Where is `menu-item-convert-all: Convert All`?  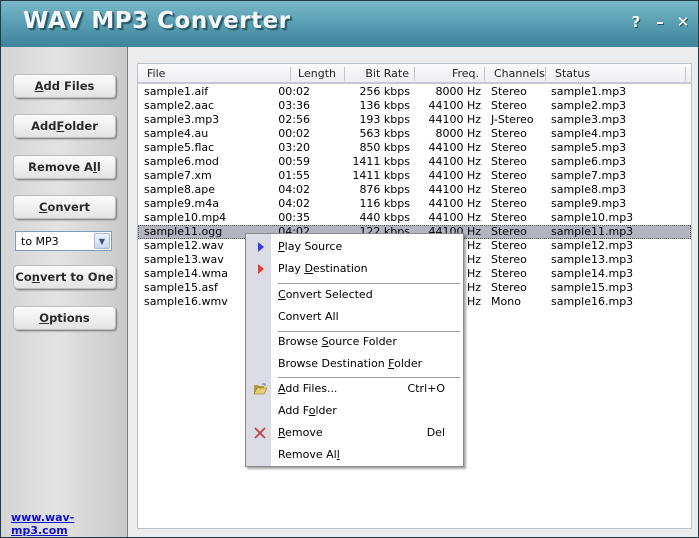
menu-item-convert-all: Convert All is located at coordinates (354, 317).